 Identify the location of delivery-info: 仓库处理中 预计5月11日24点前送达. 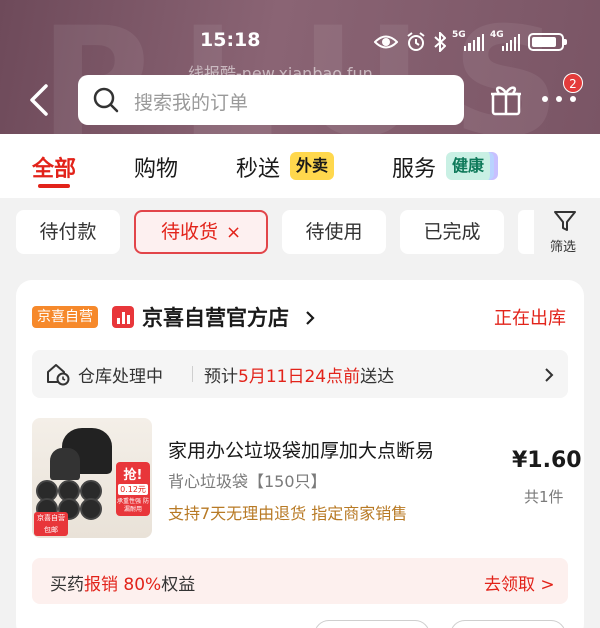
(300, 374).